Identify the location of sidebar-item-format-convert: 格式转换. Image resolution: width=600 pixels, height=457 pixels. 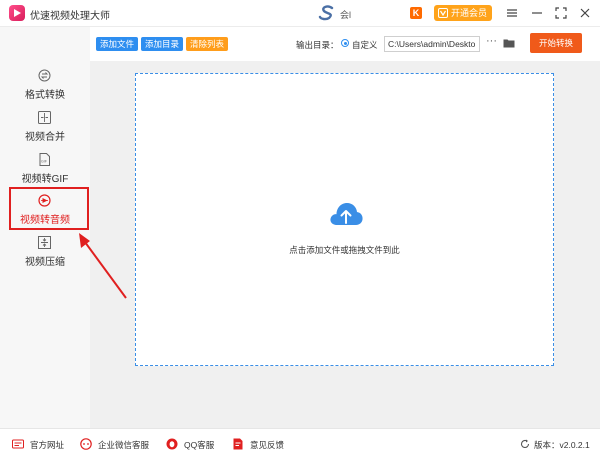
(45, 89).